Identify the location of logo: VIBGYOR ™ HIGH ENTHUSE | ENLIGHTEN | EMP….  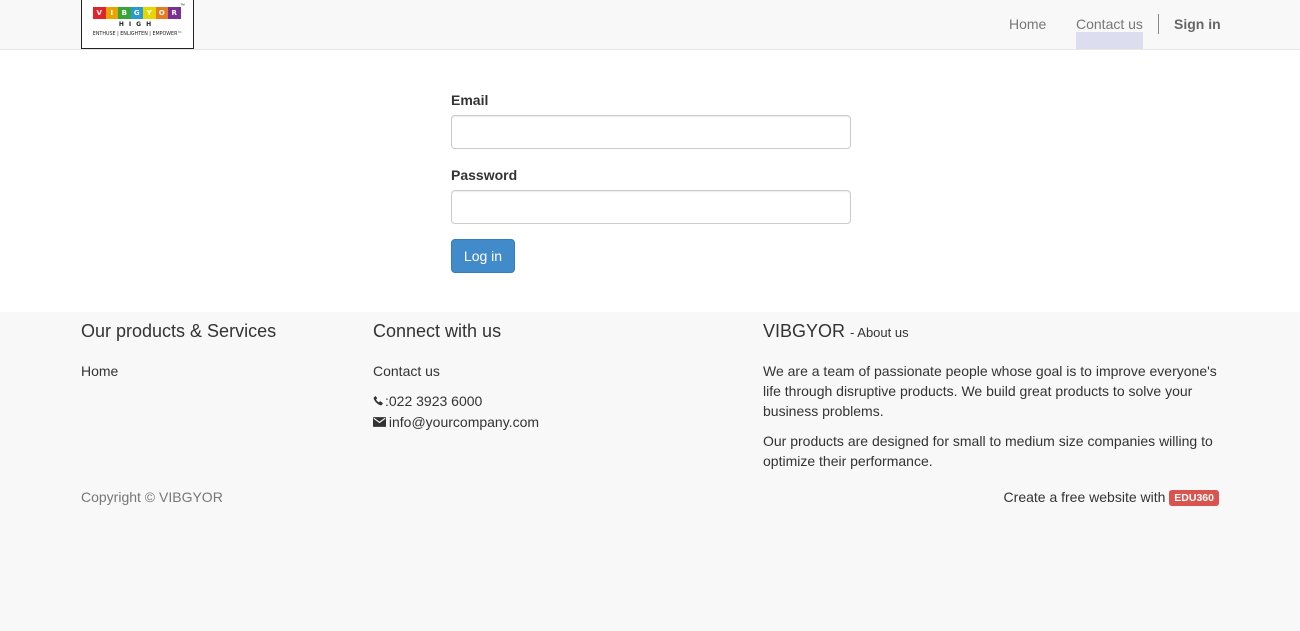
(137, 24).